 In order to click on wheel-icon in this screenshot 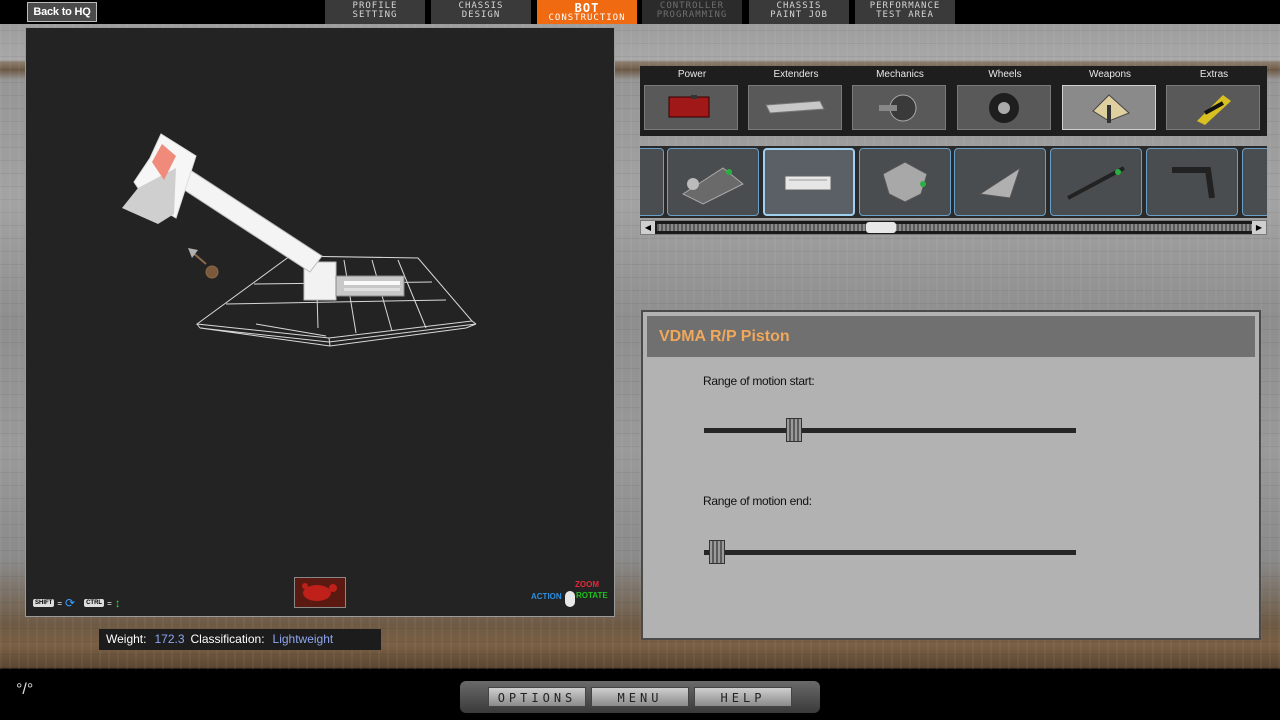, I will do `click(1004, 107)`.